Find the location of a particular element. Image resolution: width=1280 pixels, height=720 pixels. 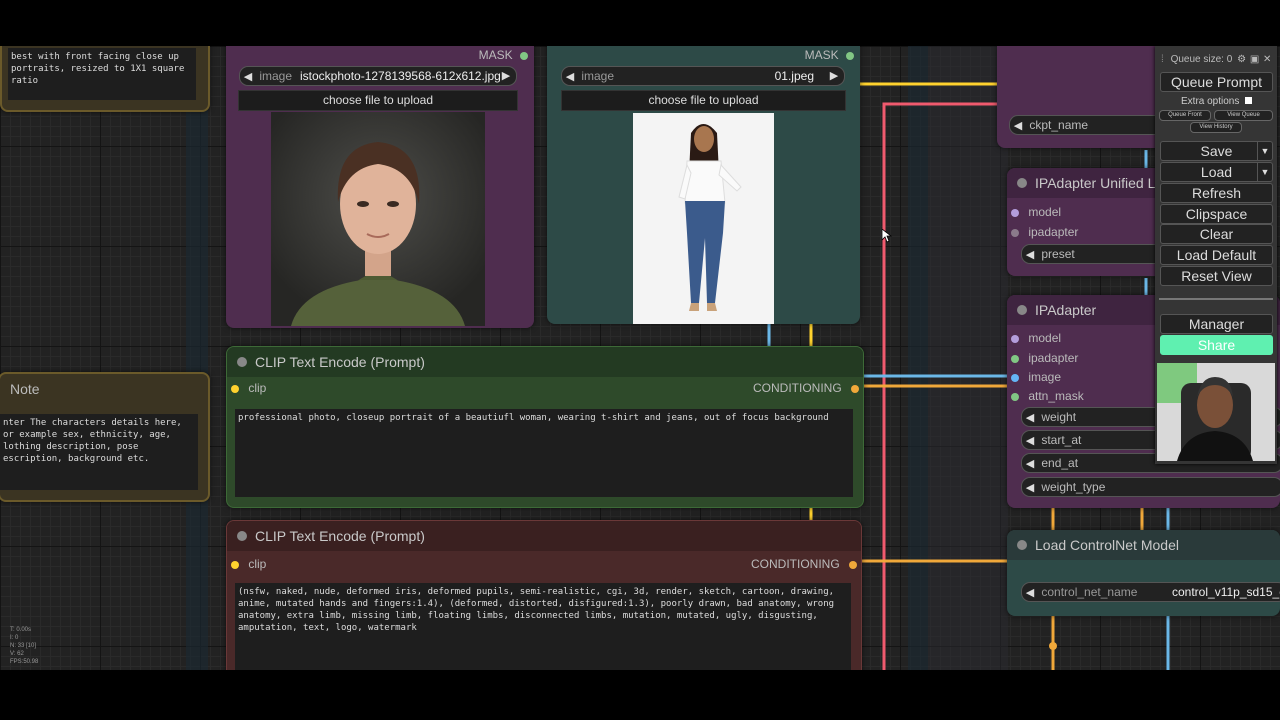

mask-output-2: MASK is located at coordinates (829, 55).